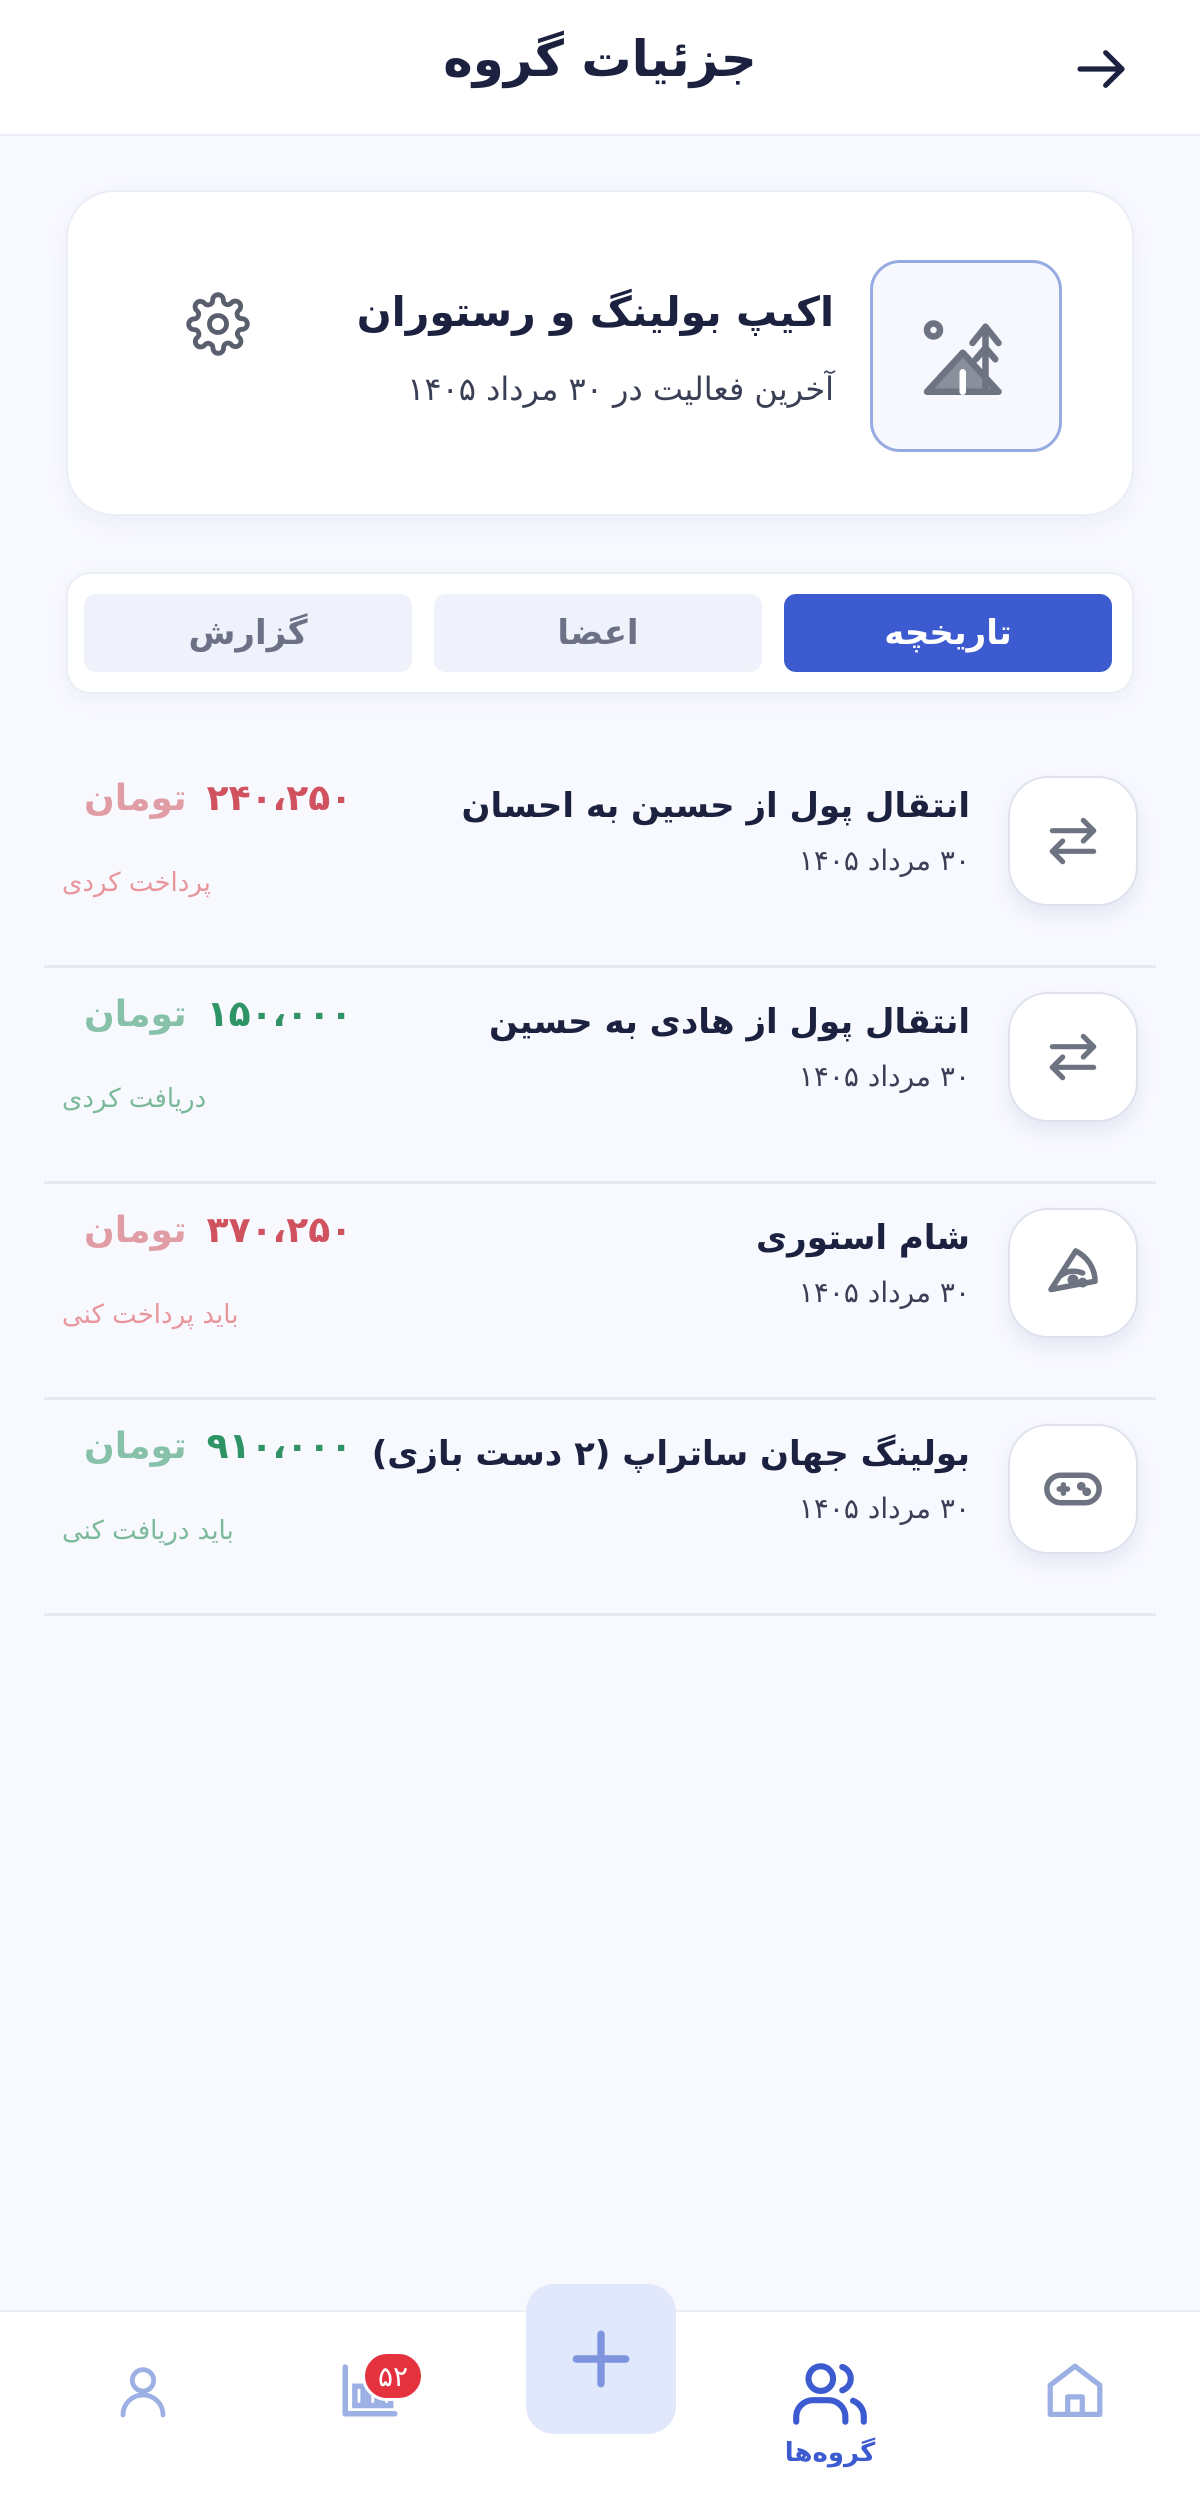 The width and height of the screenshot is (1200, 2514). I want to click on transaction-title: بولینگ جهان ساتراپ (۲ دست بازی), so click(670, 1454).